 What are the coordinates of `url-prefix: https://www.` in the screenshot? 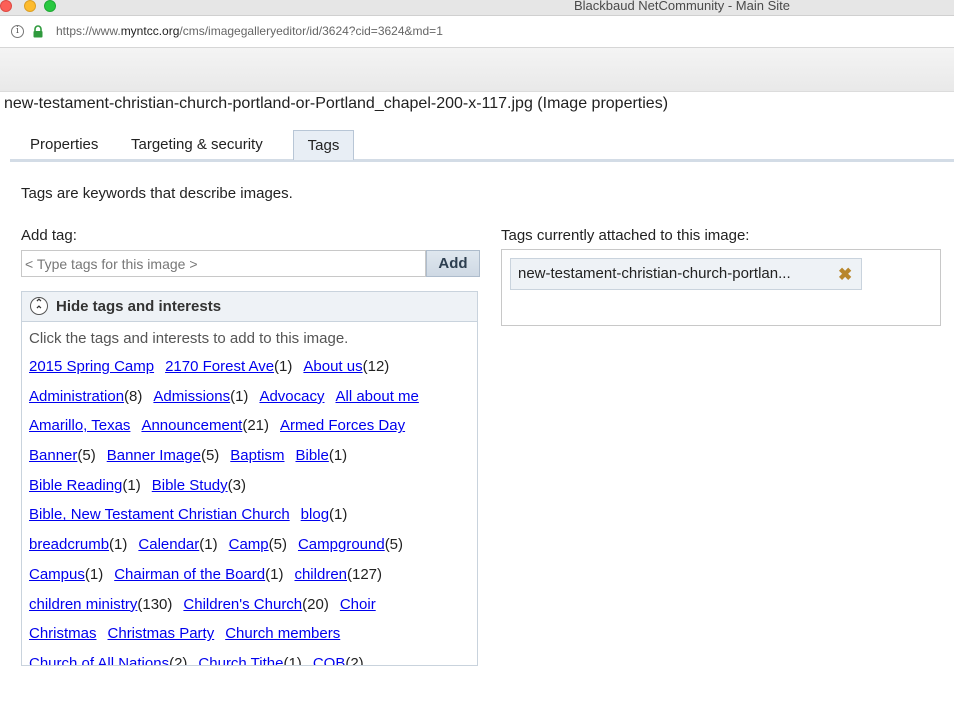 It's located at (88, 31).